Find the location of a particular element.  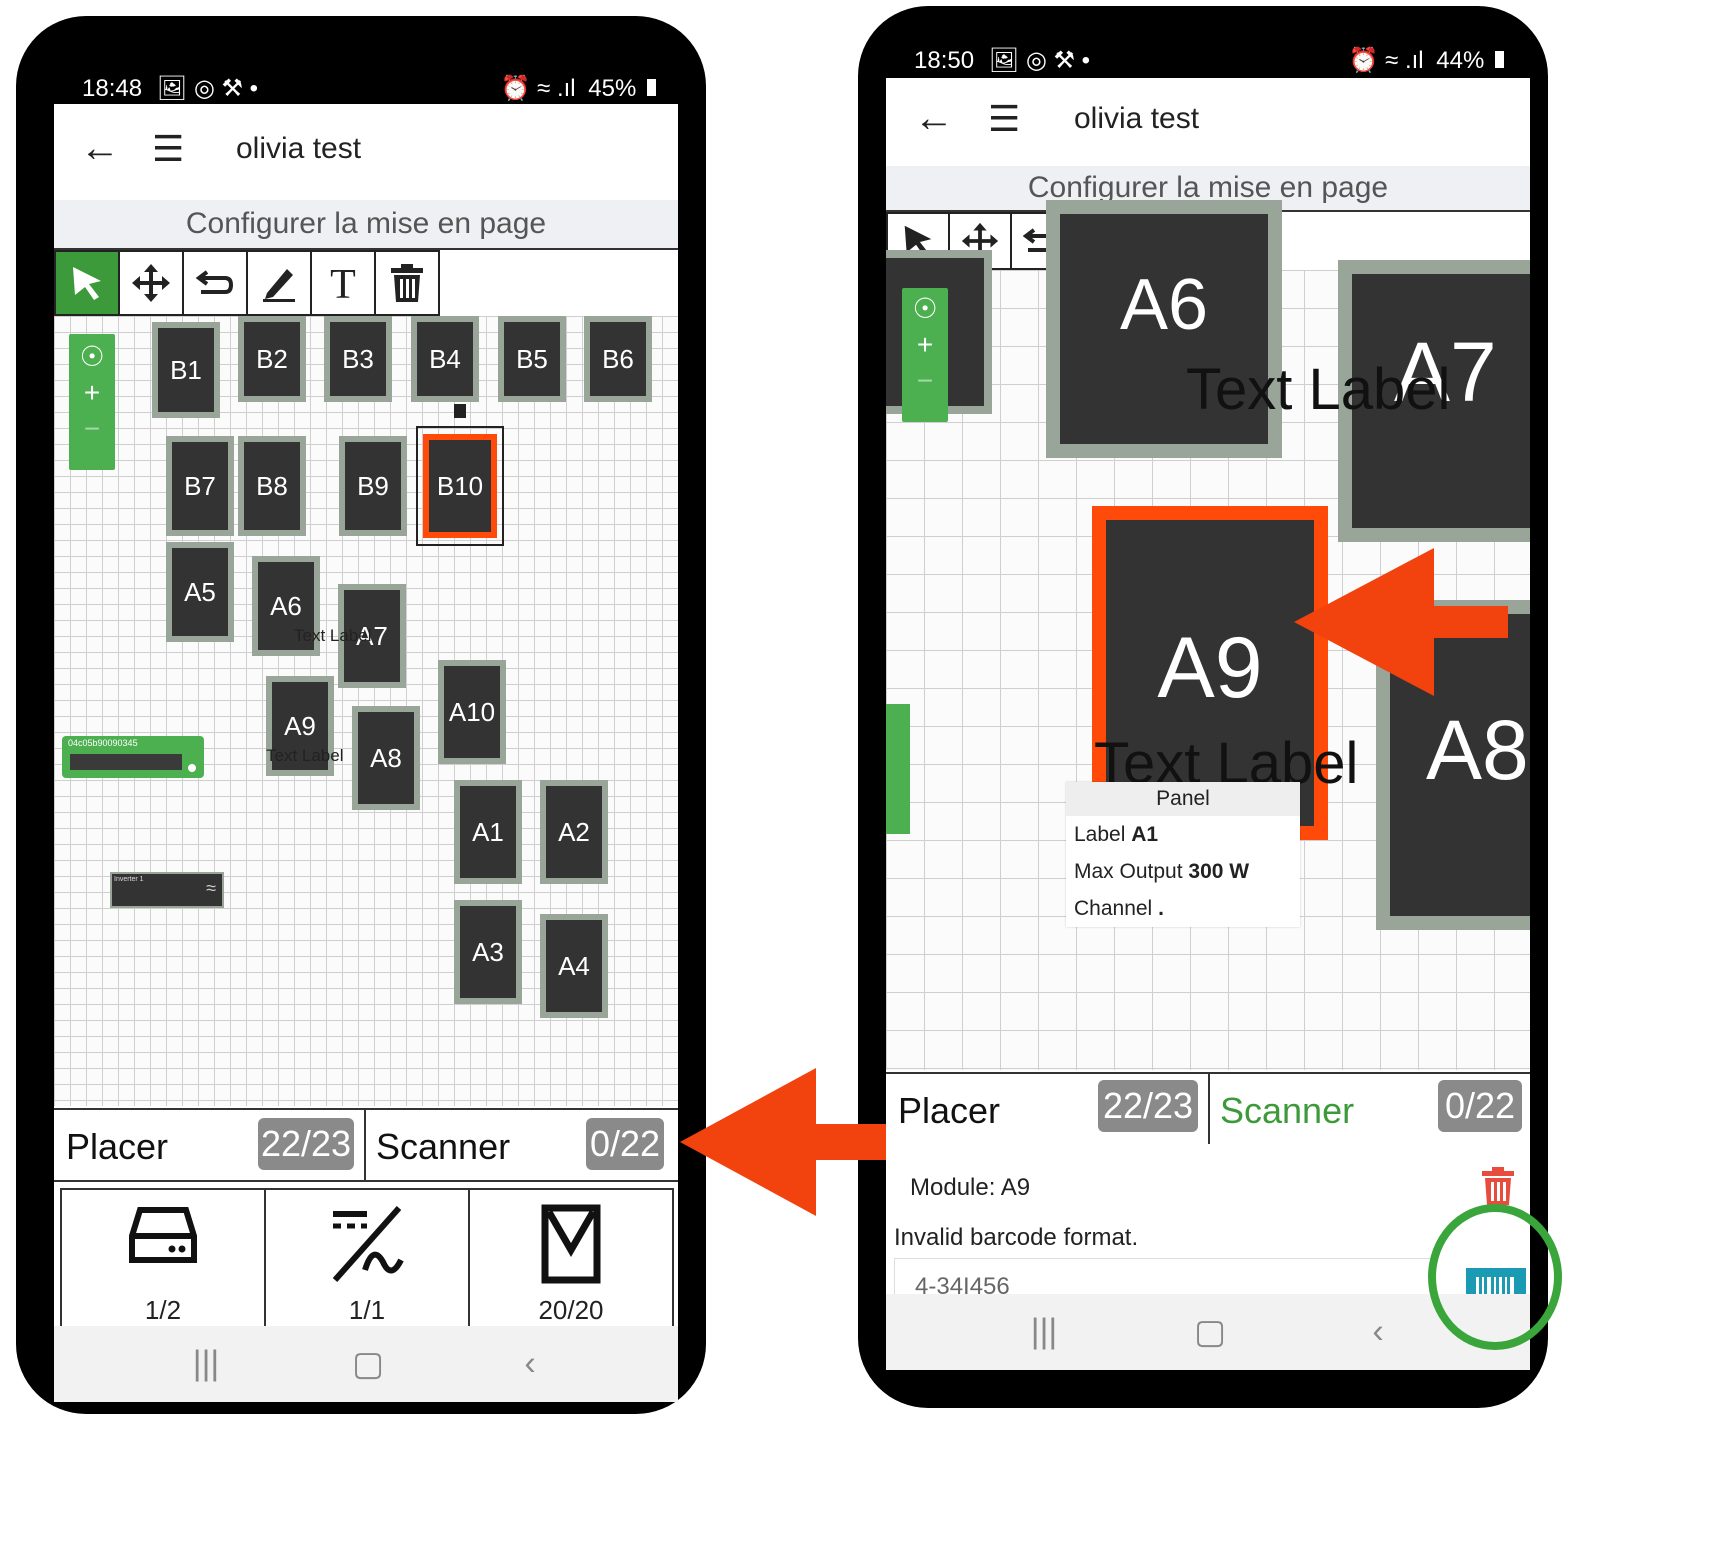

panel-icon is located at coordinates (571, 1244).